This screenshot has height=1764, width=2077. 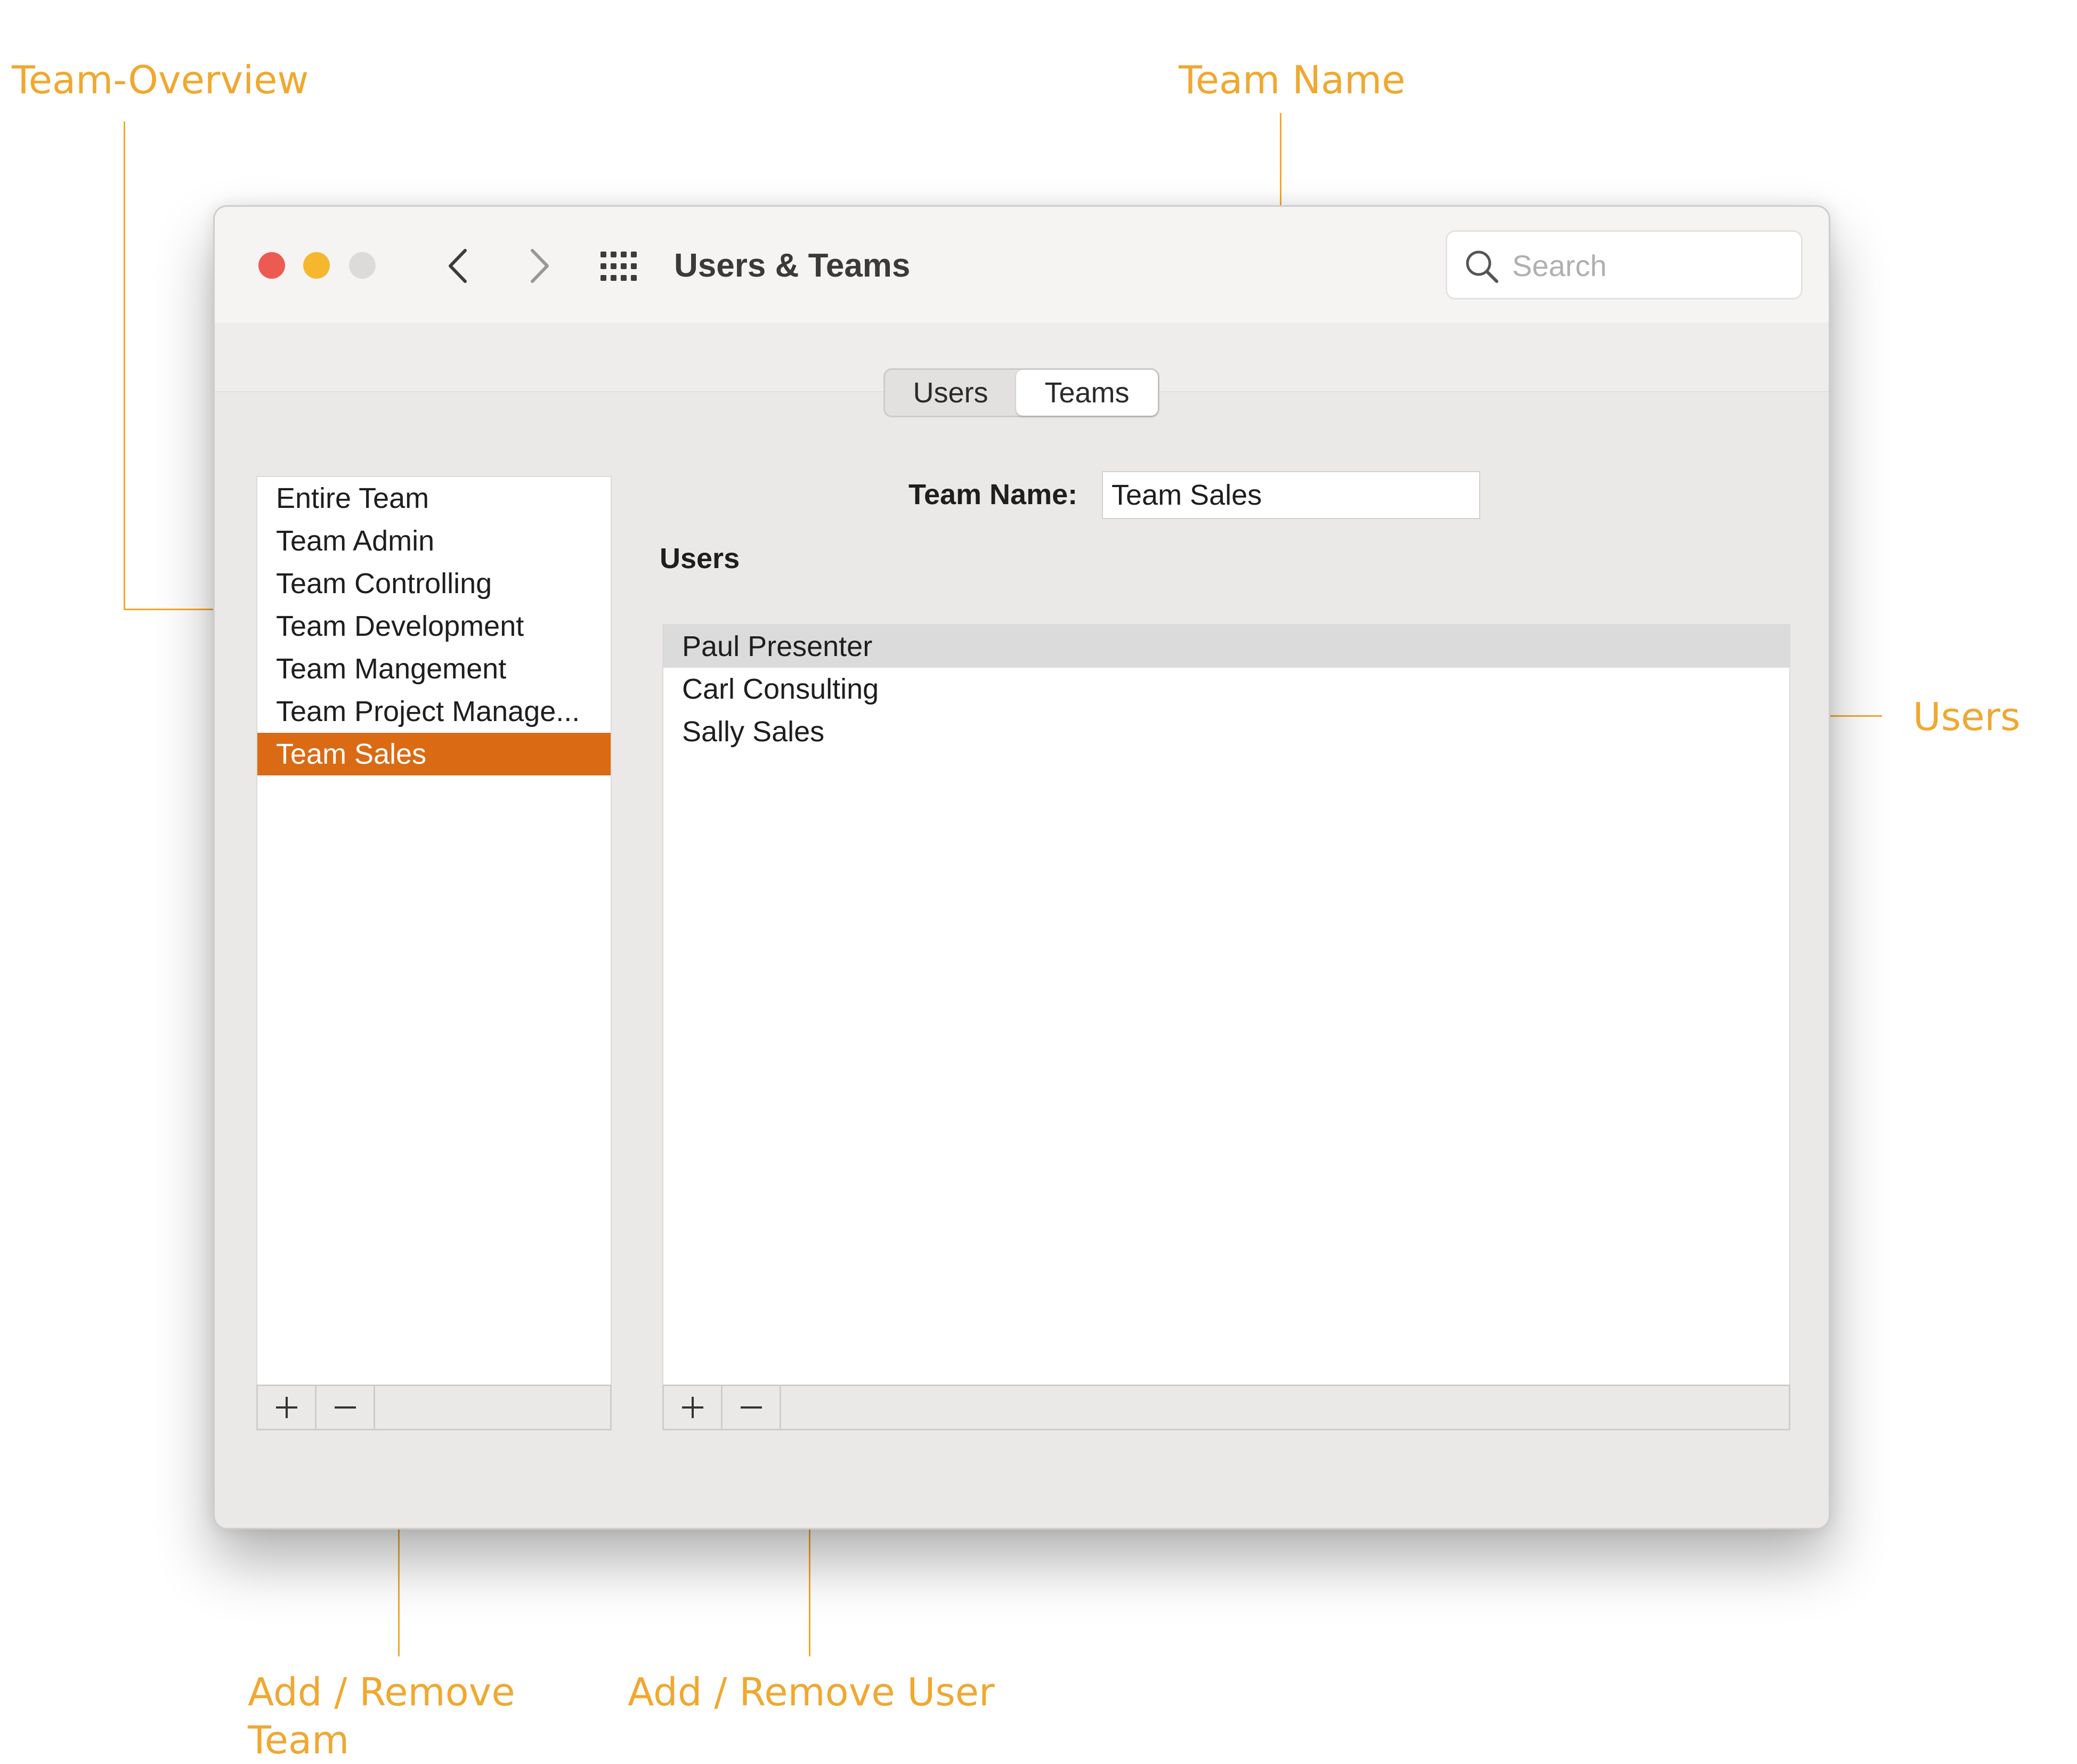 What do you see at coordinates (382, 1692) in the screenshot?
I see `annotation-add-remove-team-line1: Add / Remove` at bounding box center [382, 1692].